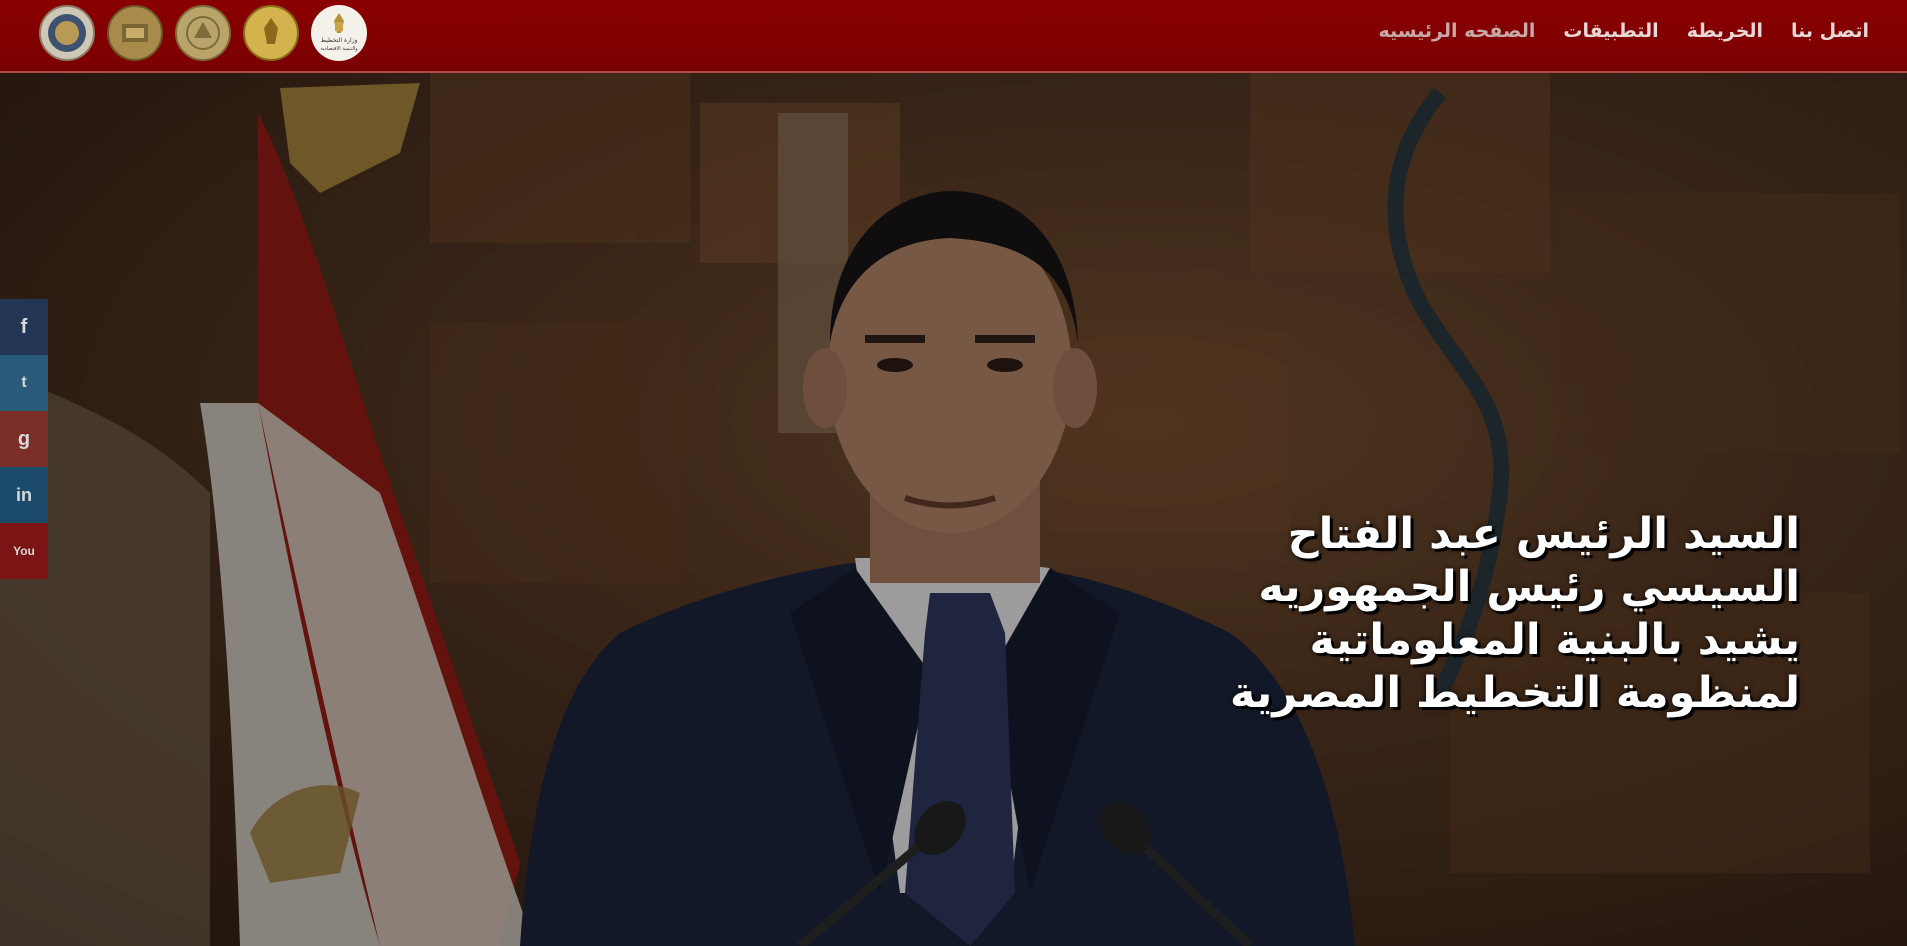 The width and height of the screenshot is (1907, 946). I want to click on youtube-icon: You, so click(24, 551).